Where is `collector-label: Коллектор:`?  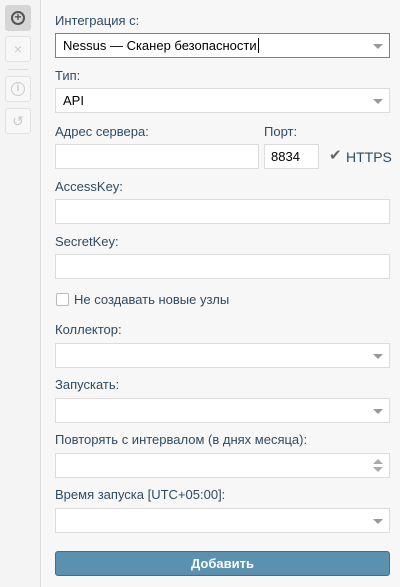
collector-label: Коллектор: is located at coordinates (88, 329).